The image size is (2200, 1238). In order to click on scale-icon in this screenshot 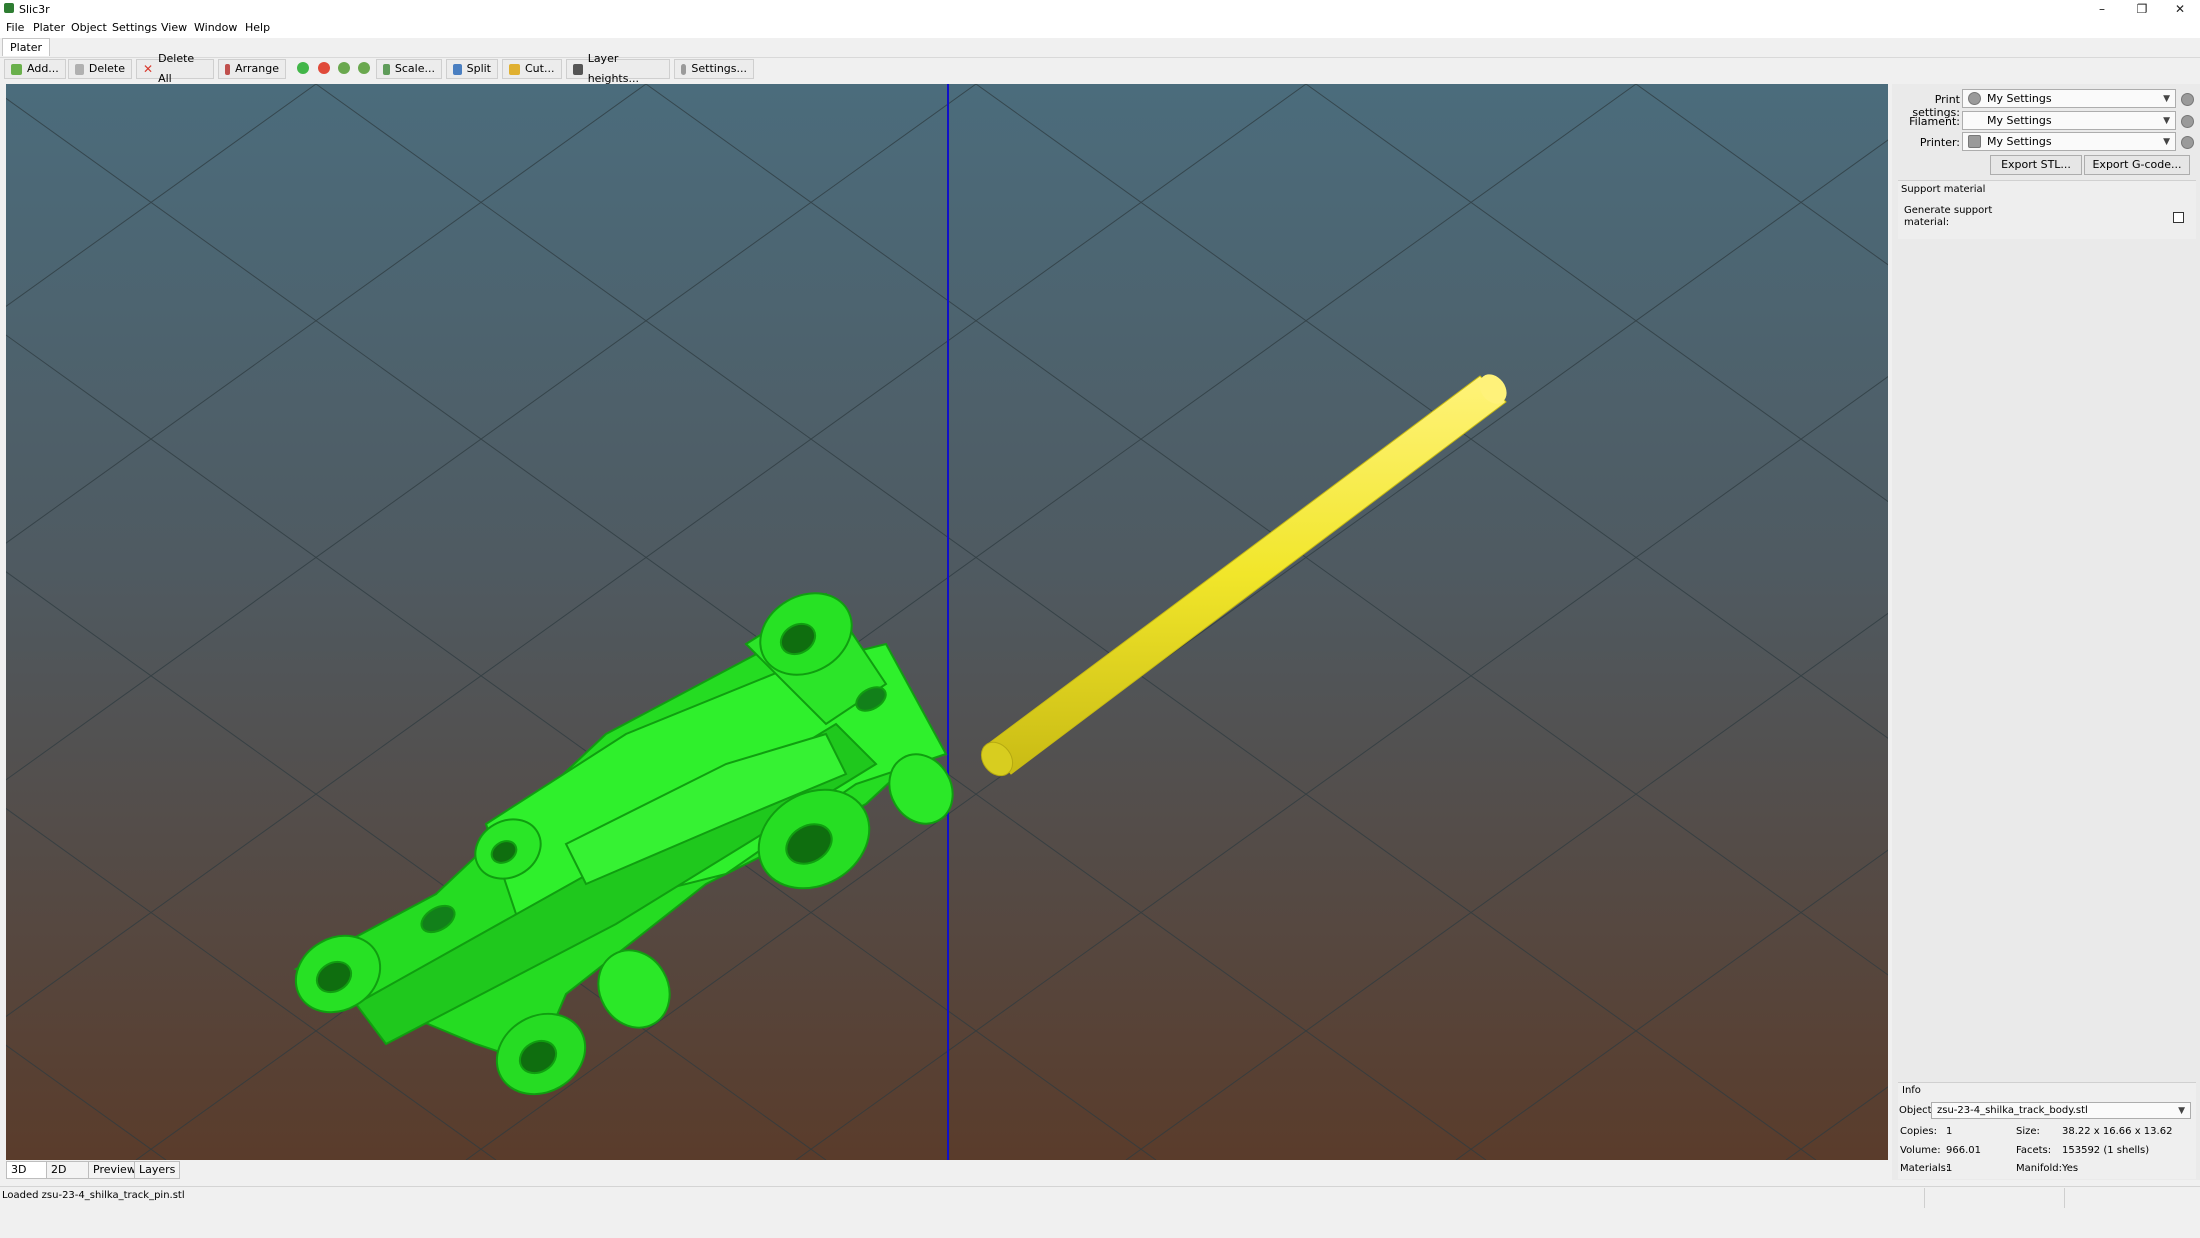, I will do `click(386, 69)`.